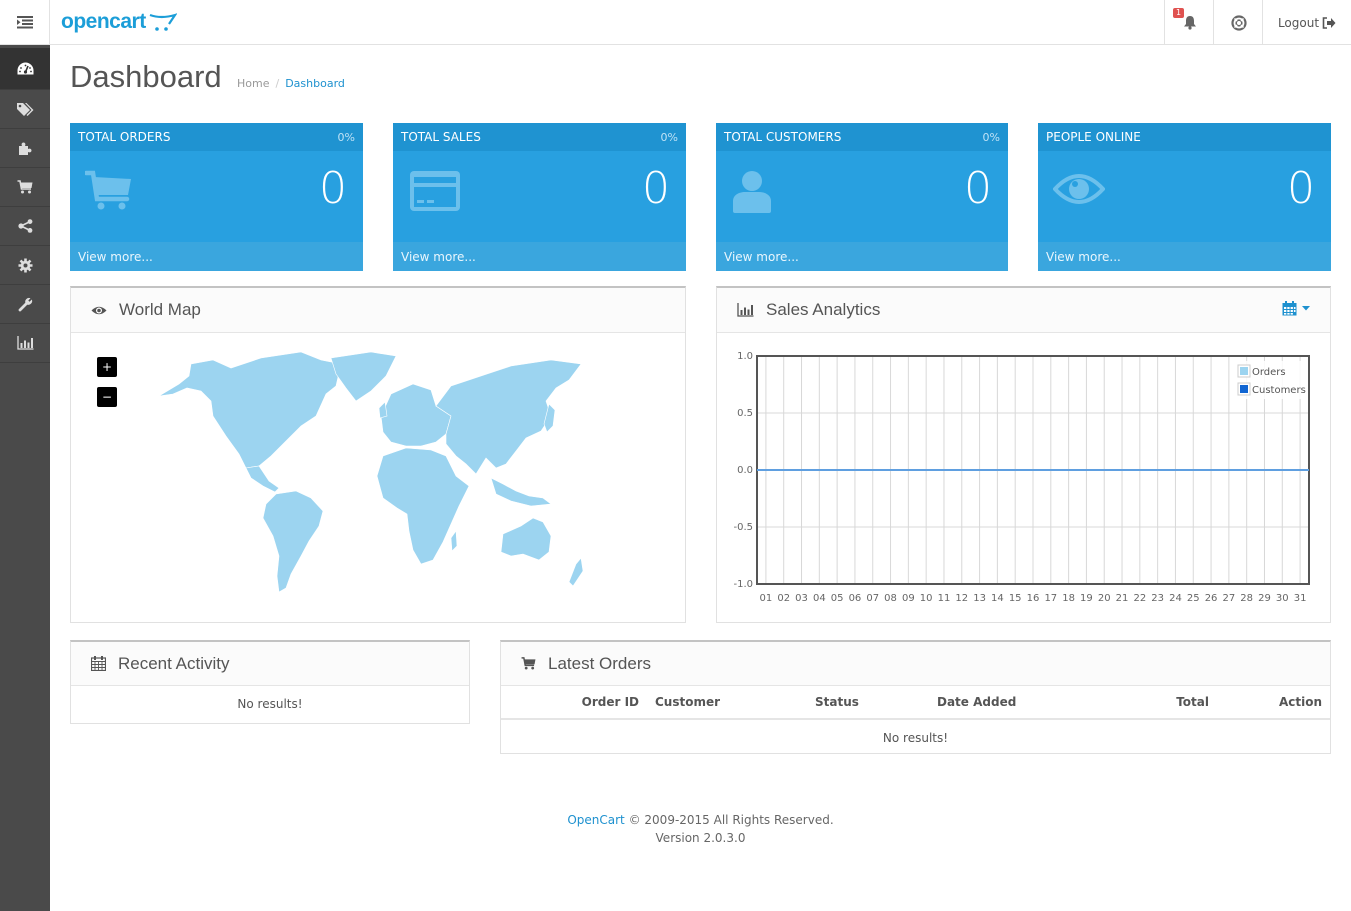 This screenshot has height=911, width=1351. I want to click on sidebar, so click(25, 478).